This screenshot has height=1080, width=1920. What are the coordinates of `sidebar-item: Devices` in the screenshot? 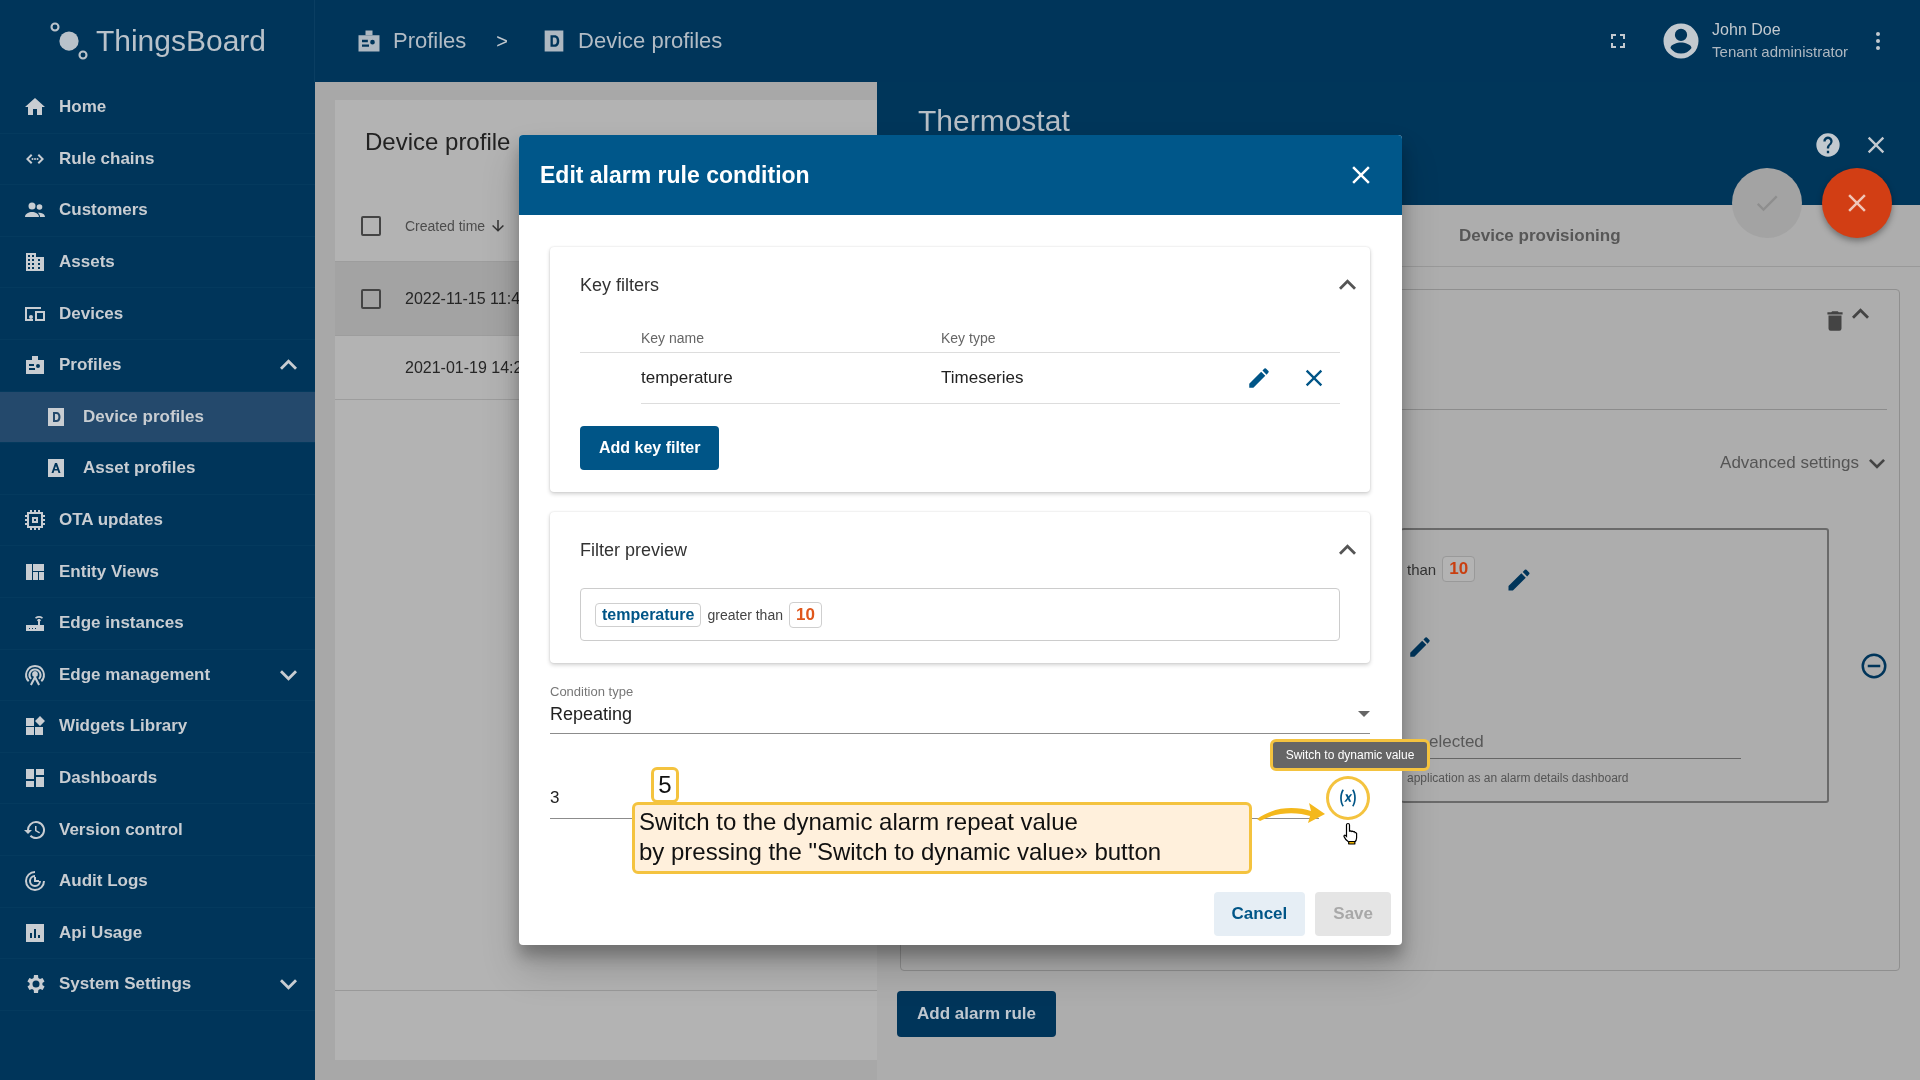 It's located at (157, 314).